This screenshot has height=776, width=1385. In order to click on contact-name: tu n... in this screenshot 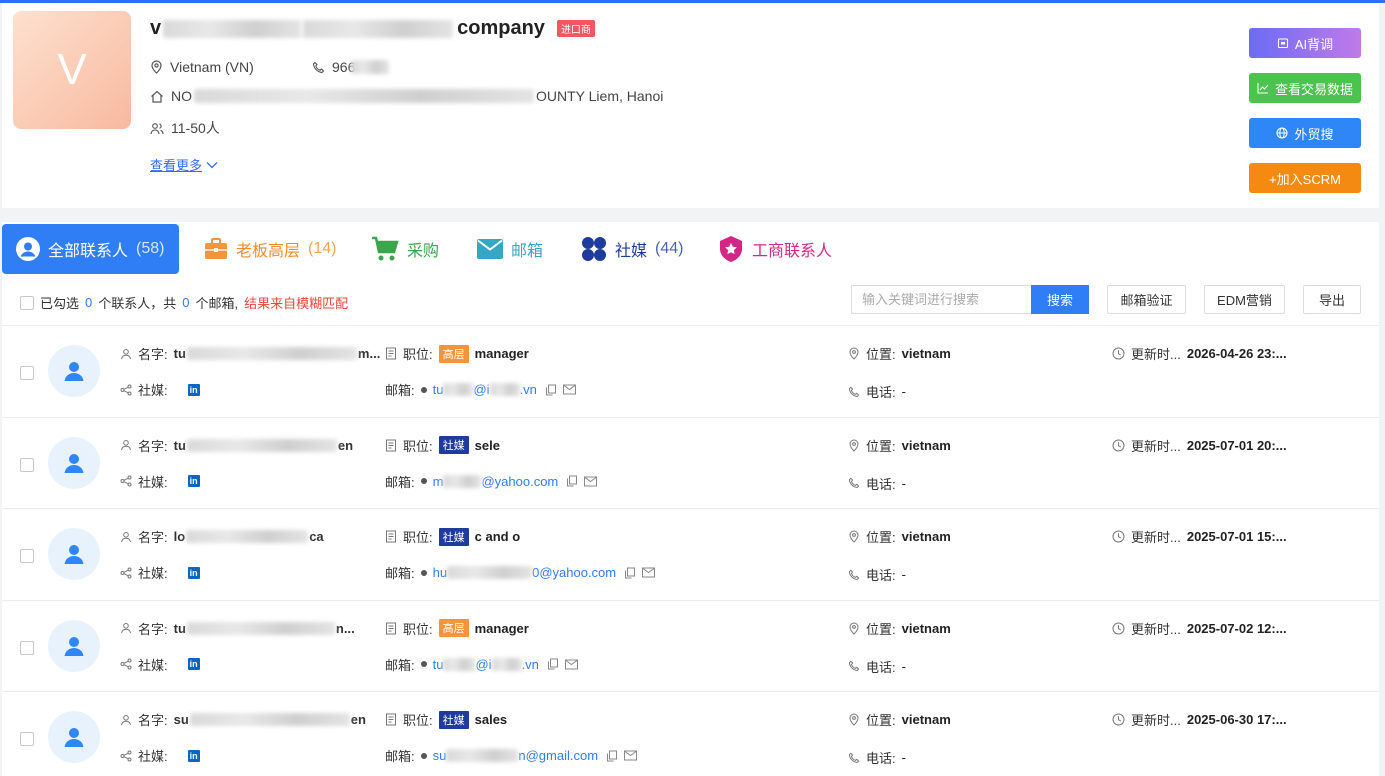, I will do `click(264, 628)`.